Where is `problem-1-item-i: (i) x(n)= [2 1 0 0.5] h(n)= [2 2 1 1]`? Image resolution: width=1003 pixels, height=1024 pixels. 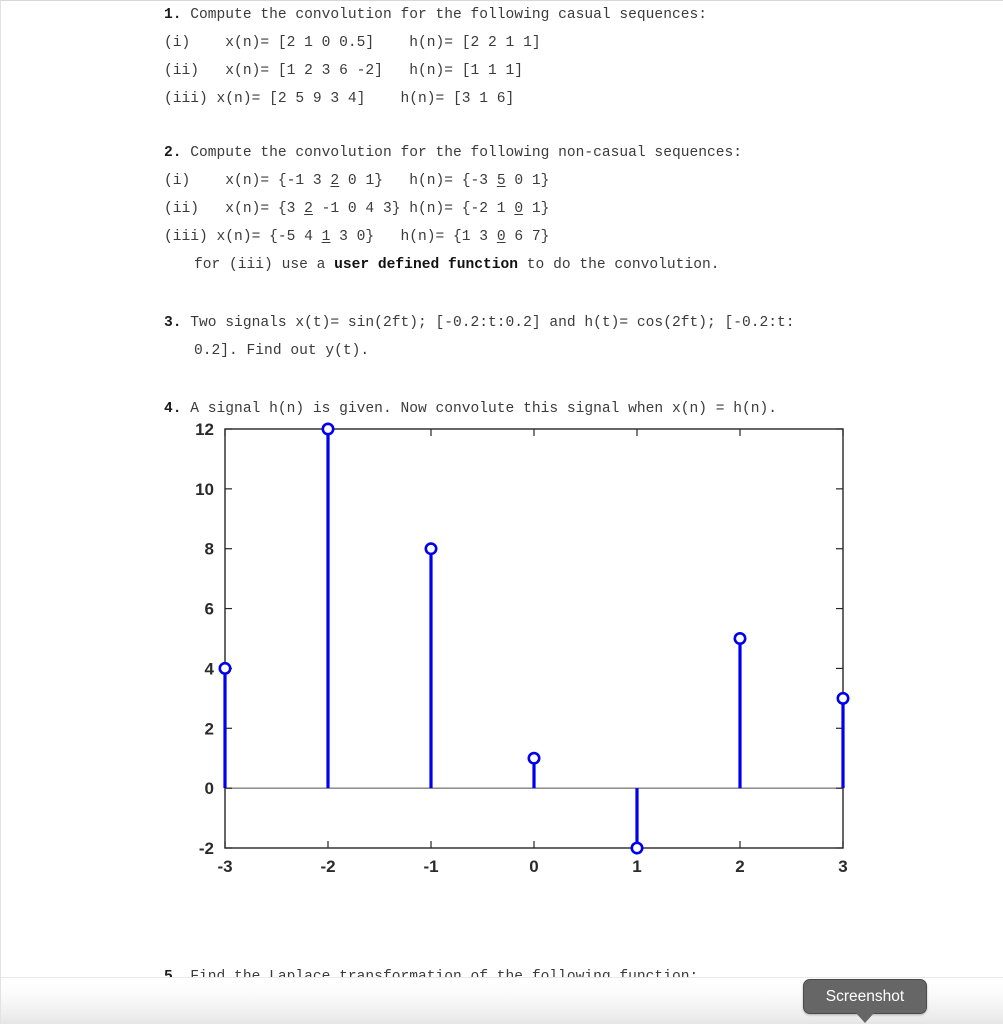
problem-1-item-i: (i) x(n)= [2 1 0 0.5] h(n)= [2 2 1 1] is located at coordinates (352, 43).